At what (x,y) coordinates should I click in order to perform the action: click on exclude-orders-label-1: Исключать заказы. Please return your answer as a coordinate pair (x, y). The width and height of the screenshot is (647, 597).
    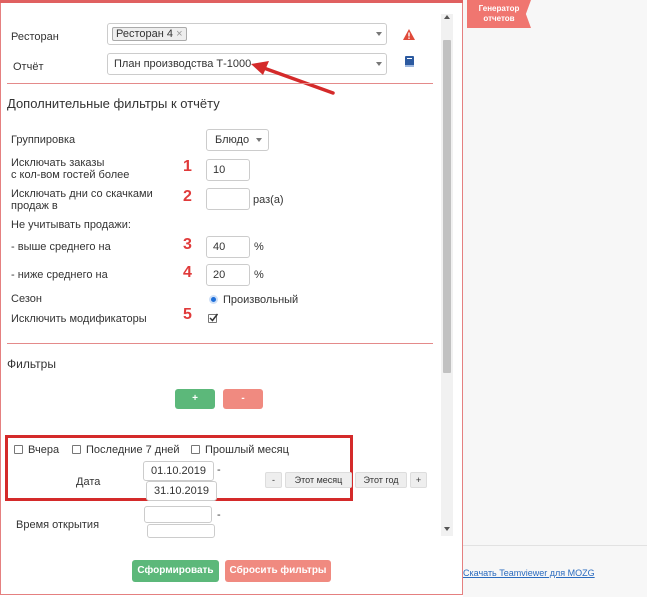
    Looking at the image, I should click on (58, 163).